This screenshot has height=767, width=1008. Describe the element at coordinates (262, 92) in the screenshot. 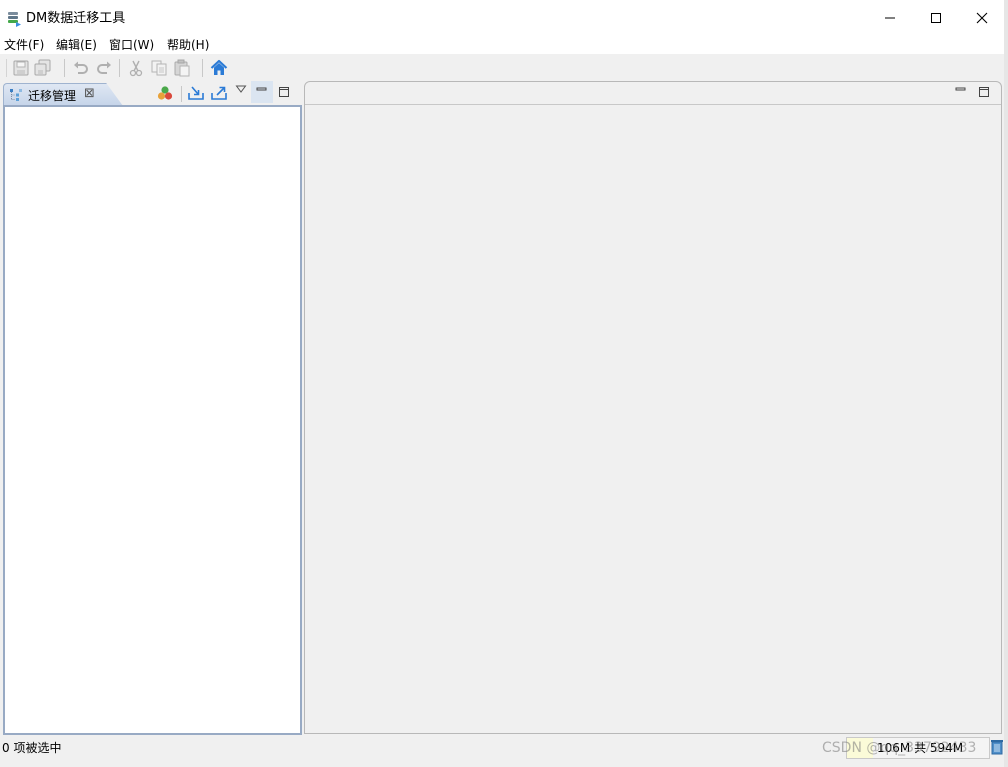

I see `view-minimize-button` at that location.